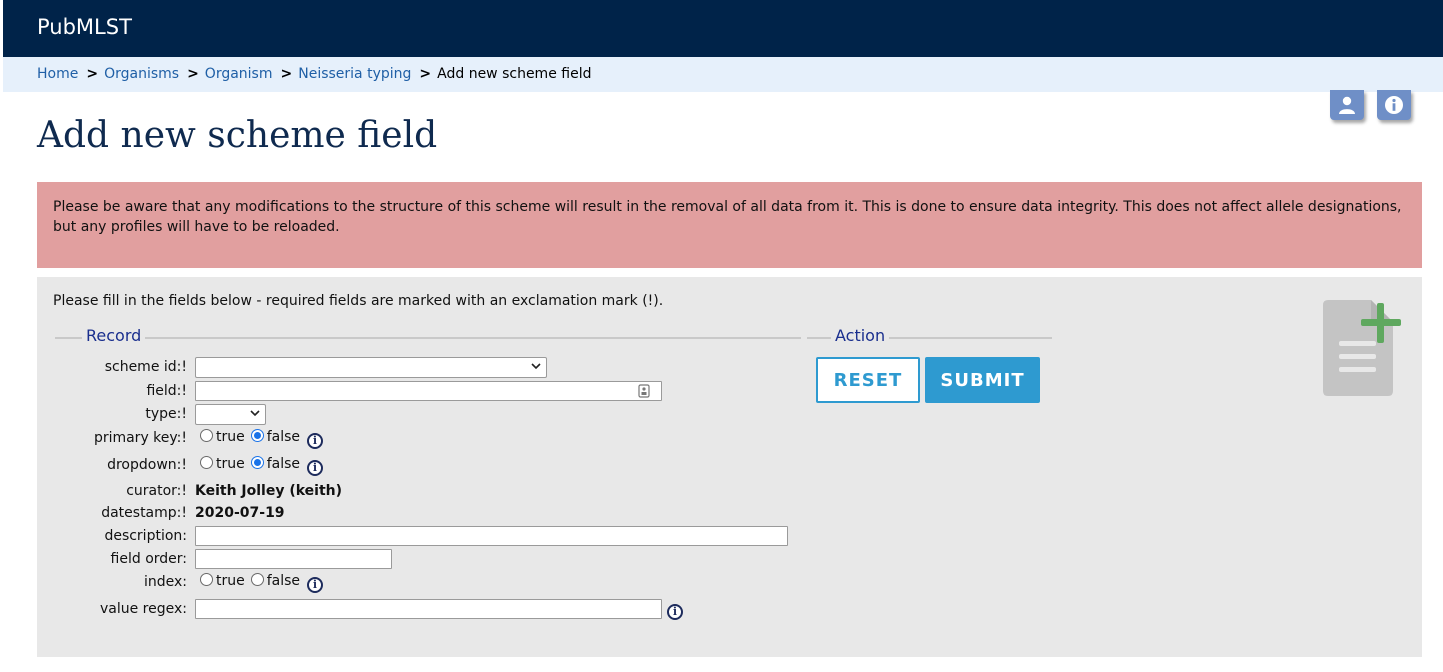 This screenshot has width=1443, height=672. I want to click on scheme-id-select, so click(371, 367).